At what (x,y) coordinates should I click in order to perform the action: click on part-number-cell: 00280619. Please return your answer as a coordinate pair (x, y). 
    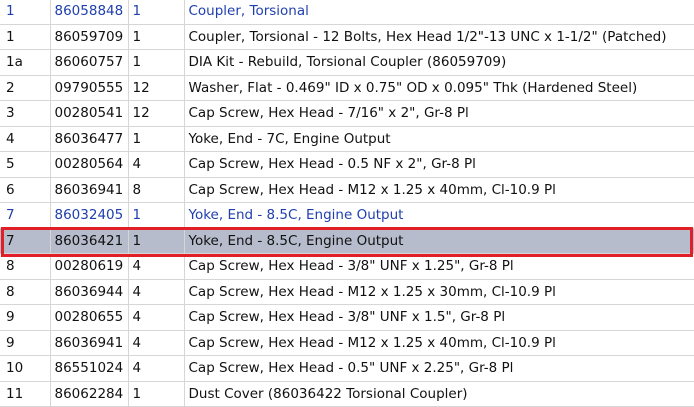
    Looking at the image, I should click on (89, 266).